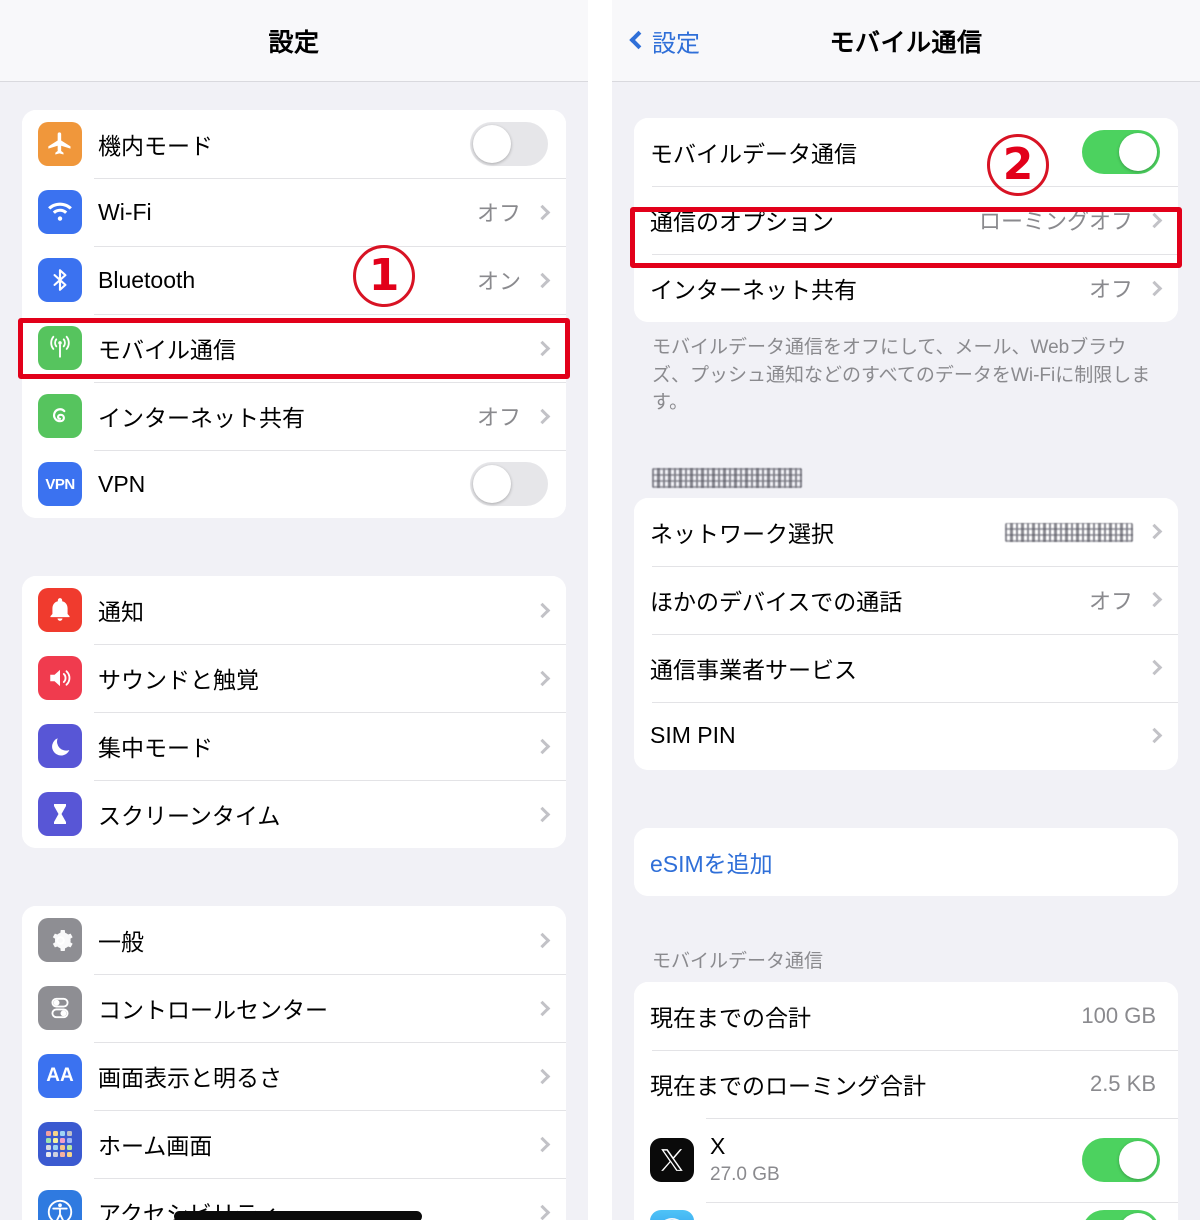  I want to click on row-label: 現在までの合計, so click(730, 1017).